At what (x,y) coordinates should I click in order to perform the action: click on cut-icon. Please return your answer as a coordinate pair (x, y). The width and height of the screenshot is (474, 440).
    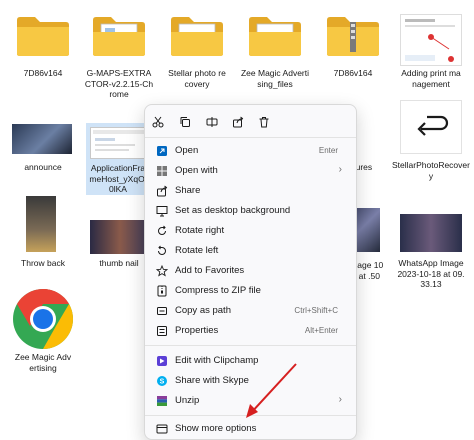
    Looking at the image, I should click on (158, 122).